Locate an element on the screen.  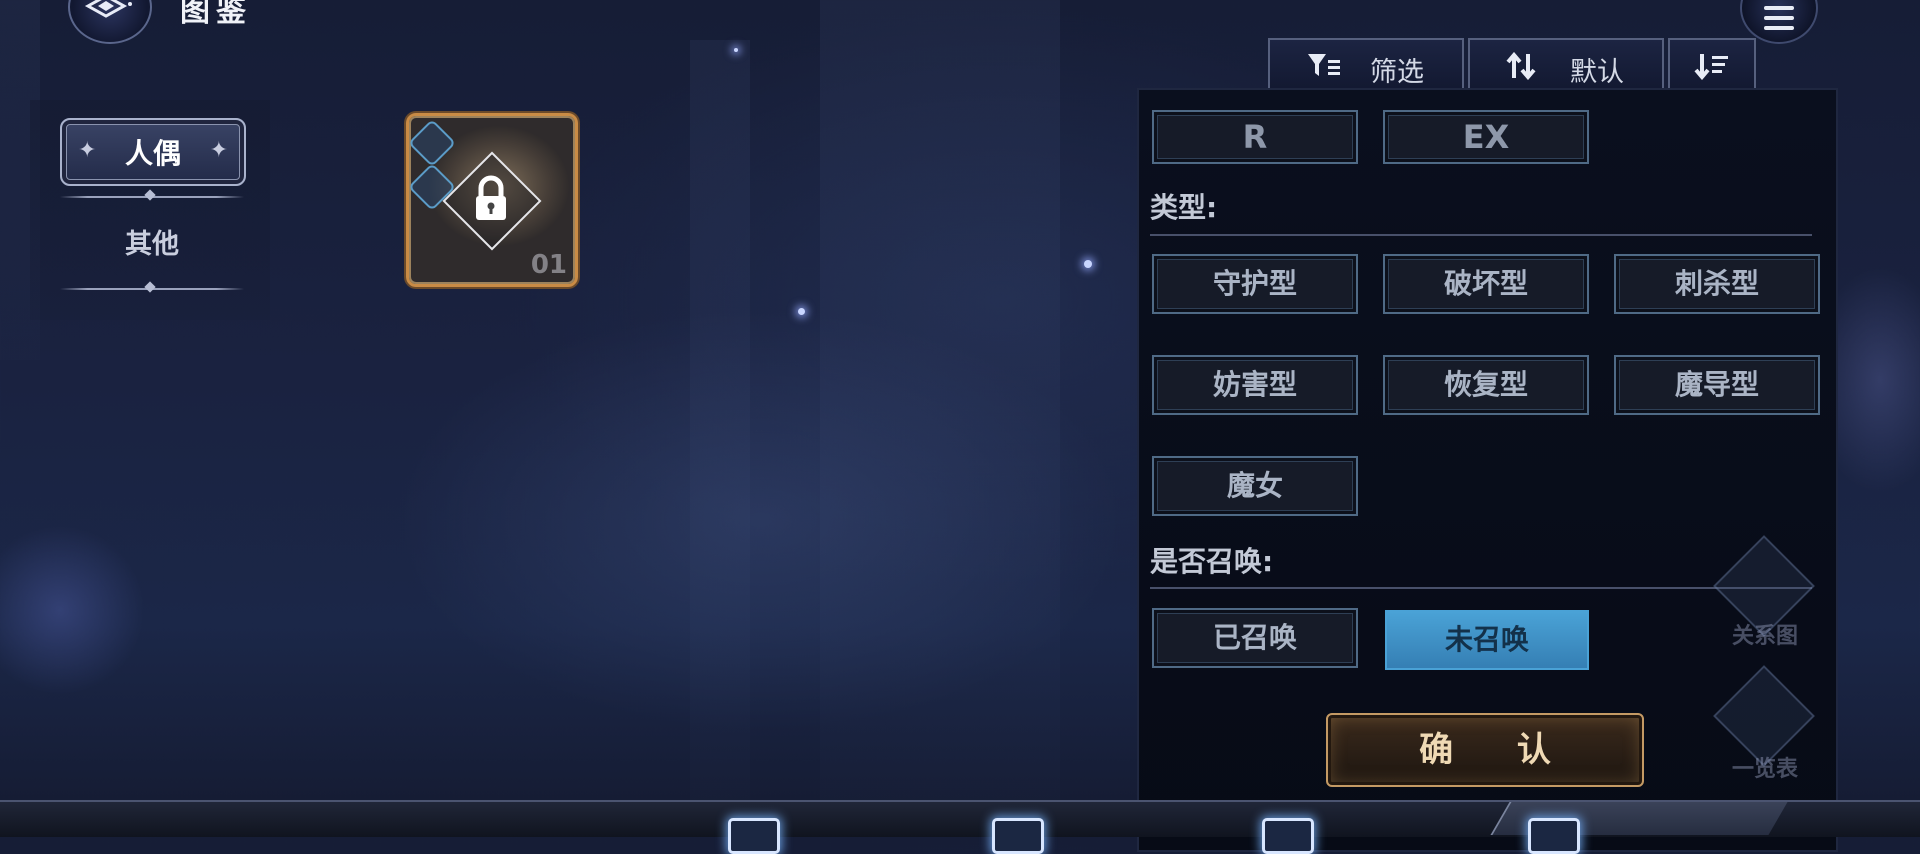
background-pillar is located at coordinates (720, 420).